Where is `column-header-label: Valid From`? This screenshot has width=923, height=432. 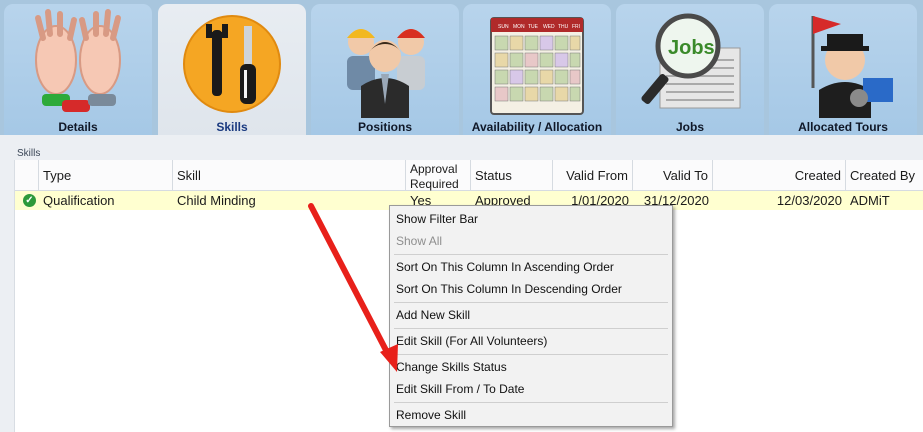
column-header-label: Valid From is located at coordinates (597, 175).